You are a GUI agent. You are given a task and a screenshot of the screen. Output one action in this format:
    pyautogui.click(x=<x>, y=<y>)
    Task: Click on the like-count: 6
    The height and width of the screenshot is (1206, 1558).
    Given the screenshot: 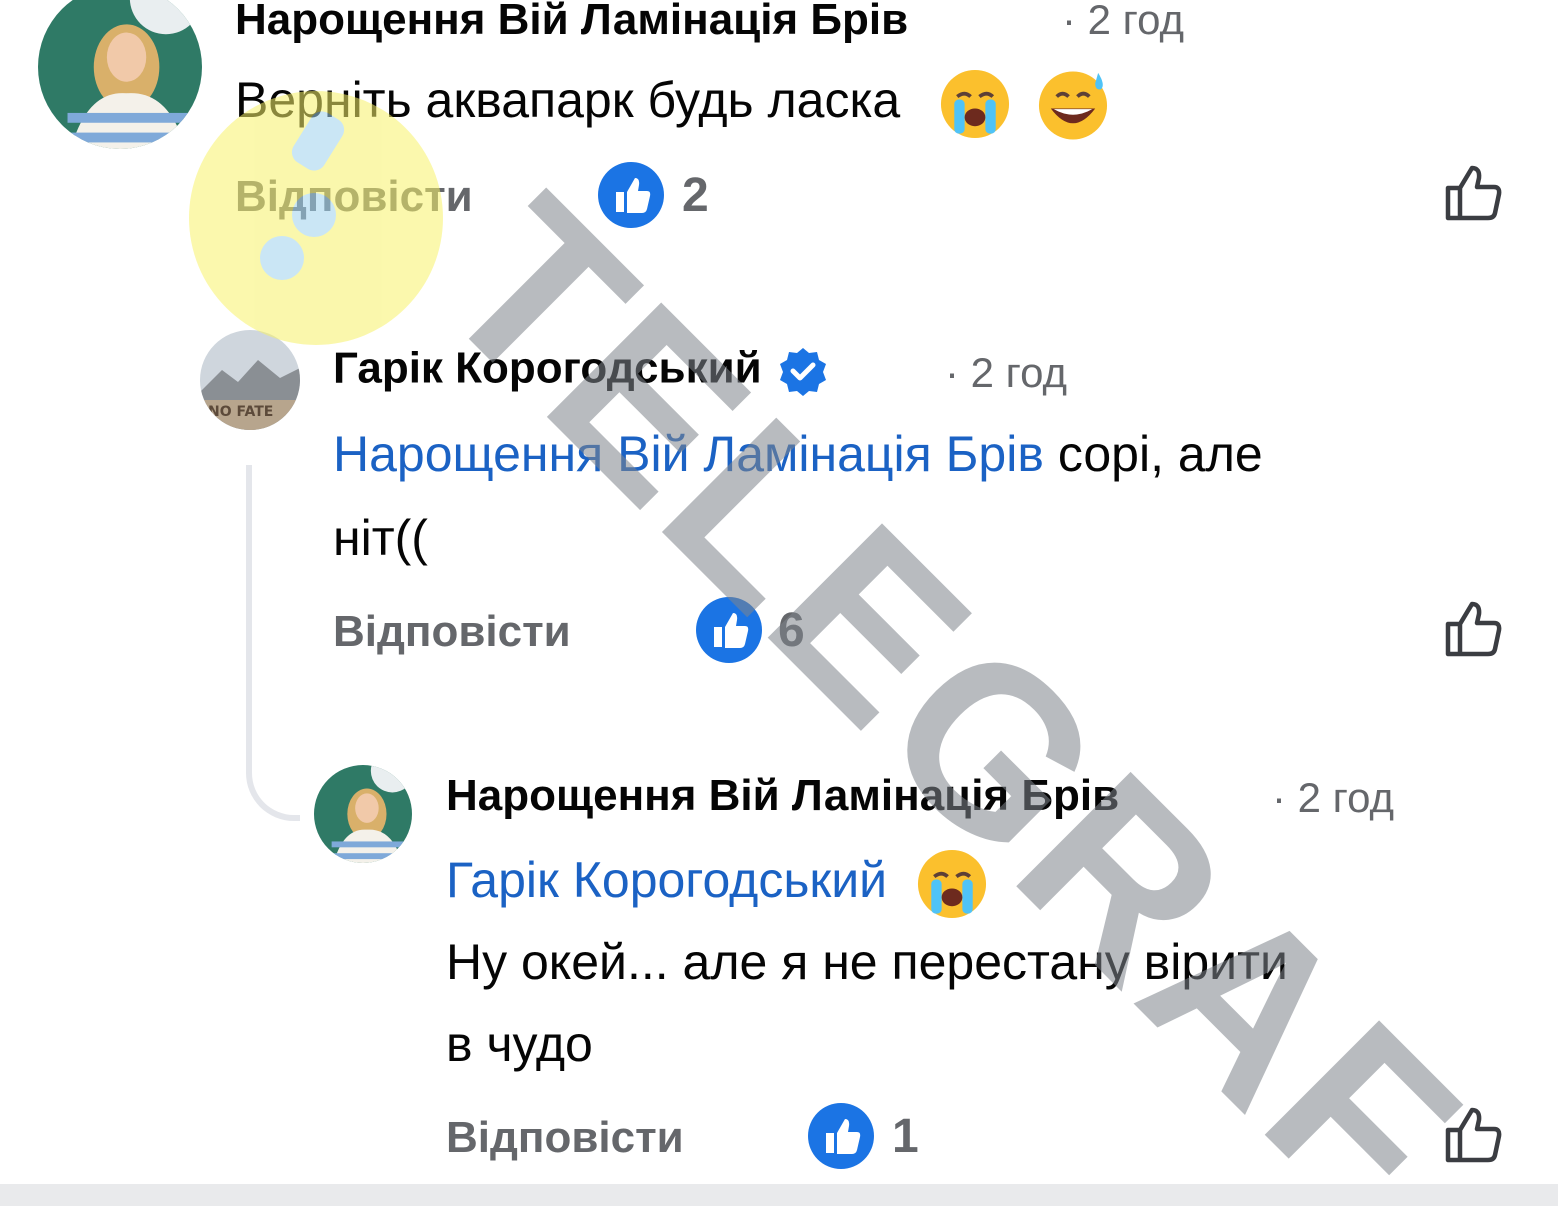 What is the action you would take?
    pyautogui.click(x=791, y=630)
    